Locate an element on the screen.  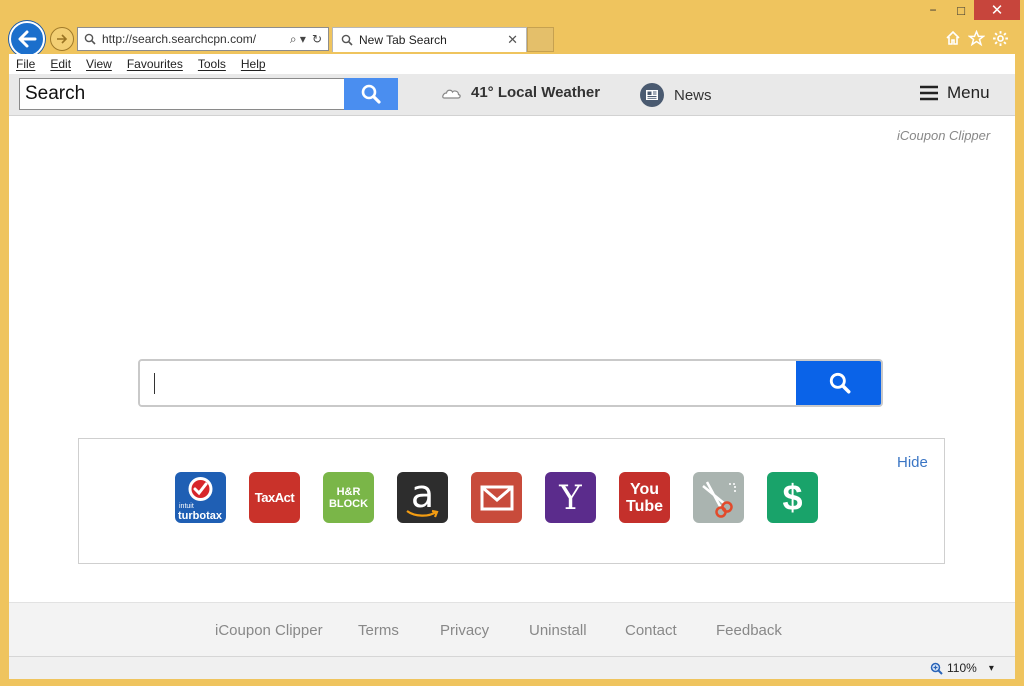
address-bar: http://search.searchcpn.com/ ⌕ ▾ ↻ is located at coordinates (203, 39).